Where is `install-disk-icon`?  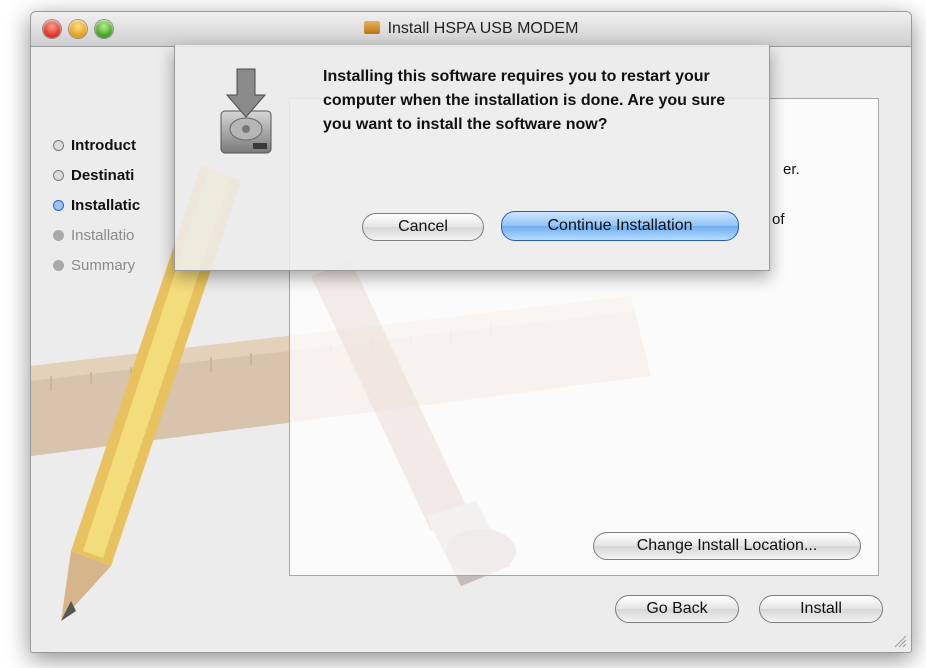
install-disk-icon is located at coordinates (246, 111).